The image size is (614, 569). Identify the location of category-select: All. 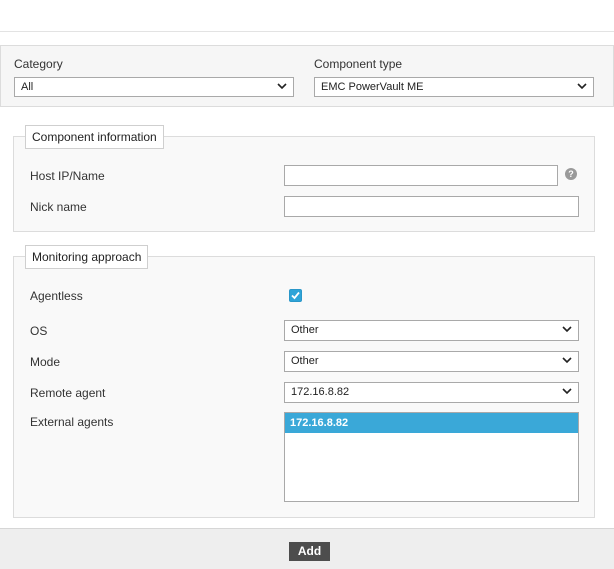
(154, 87).